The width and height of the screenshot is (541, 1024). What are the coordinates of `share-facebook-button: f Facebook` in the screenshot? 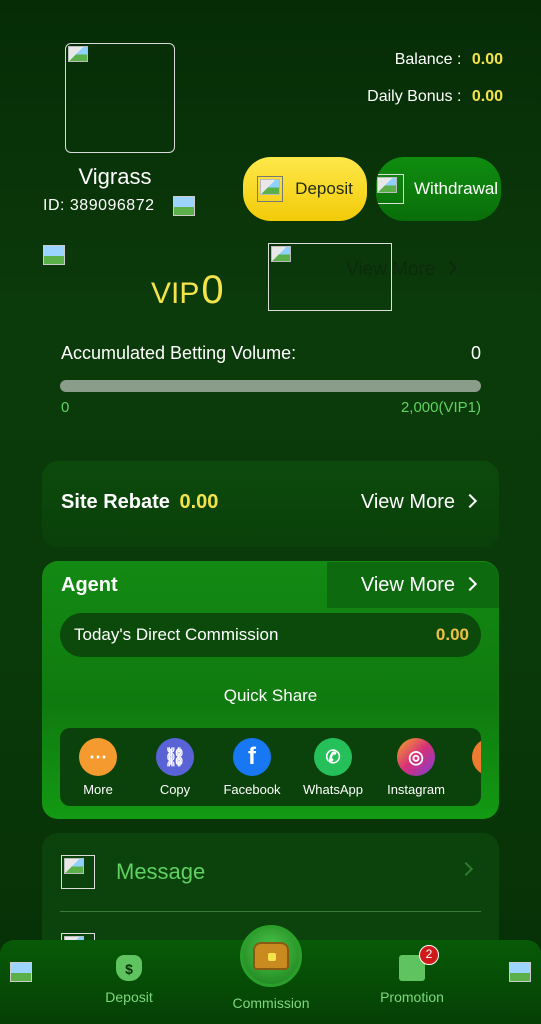 It's located at (252, 767).